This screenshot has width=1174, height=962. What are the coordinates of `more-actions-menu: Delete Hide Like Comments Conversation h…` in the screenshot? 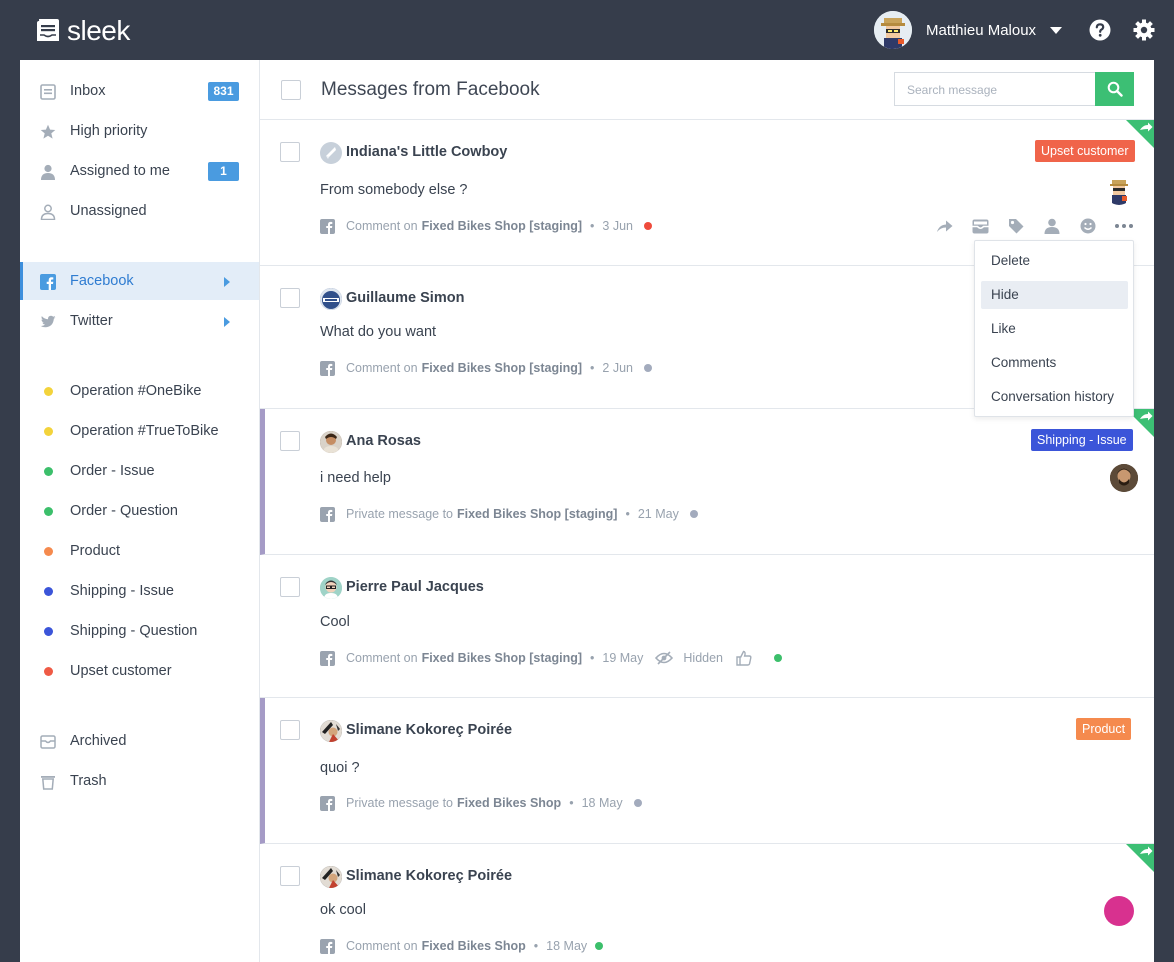 It's located at (1054, 328).